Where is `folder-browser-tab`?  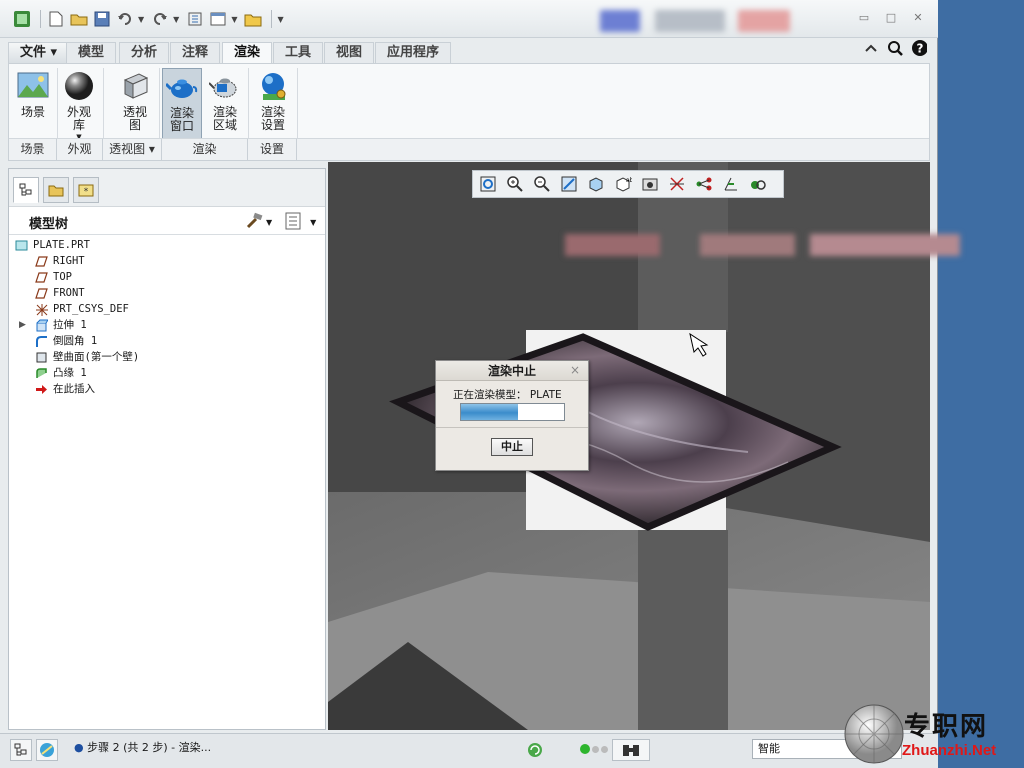 folder-browser-tab is located at coordinates (56, 190).